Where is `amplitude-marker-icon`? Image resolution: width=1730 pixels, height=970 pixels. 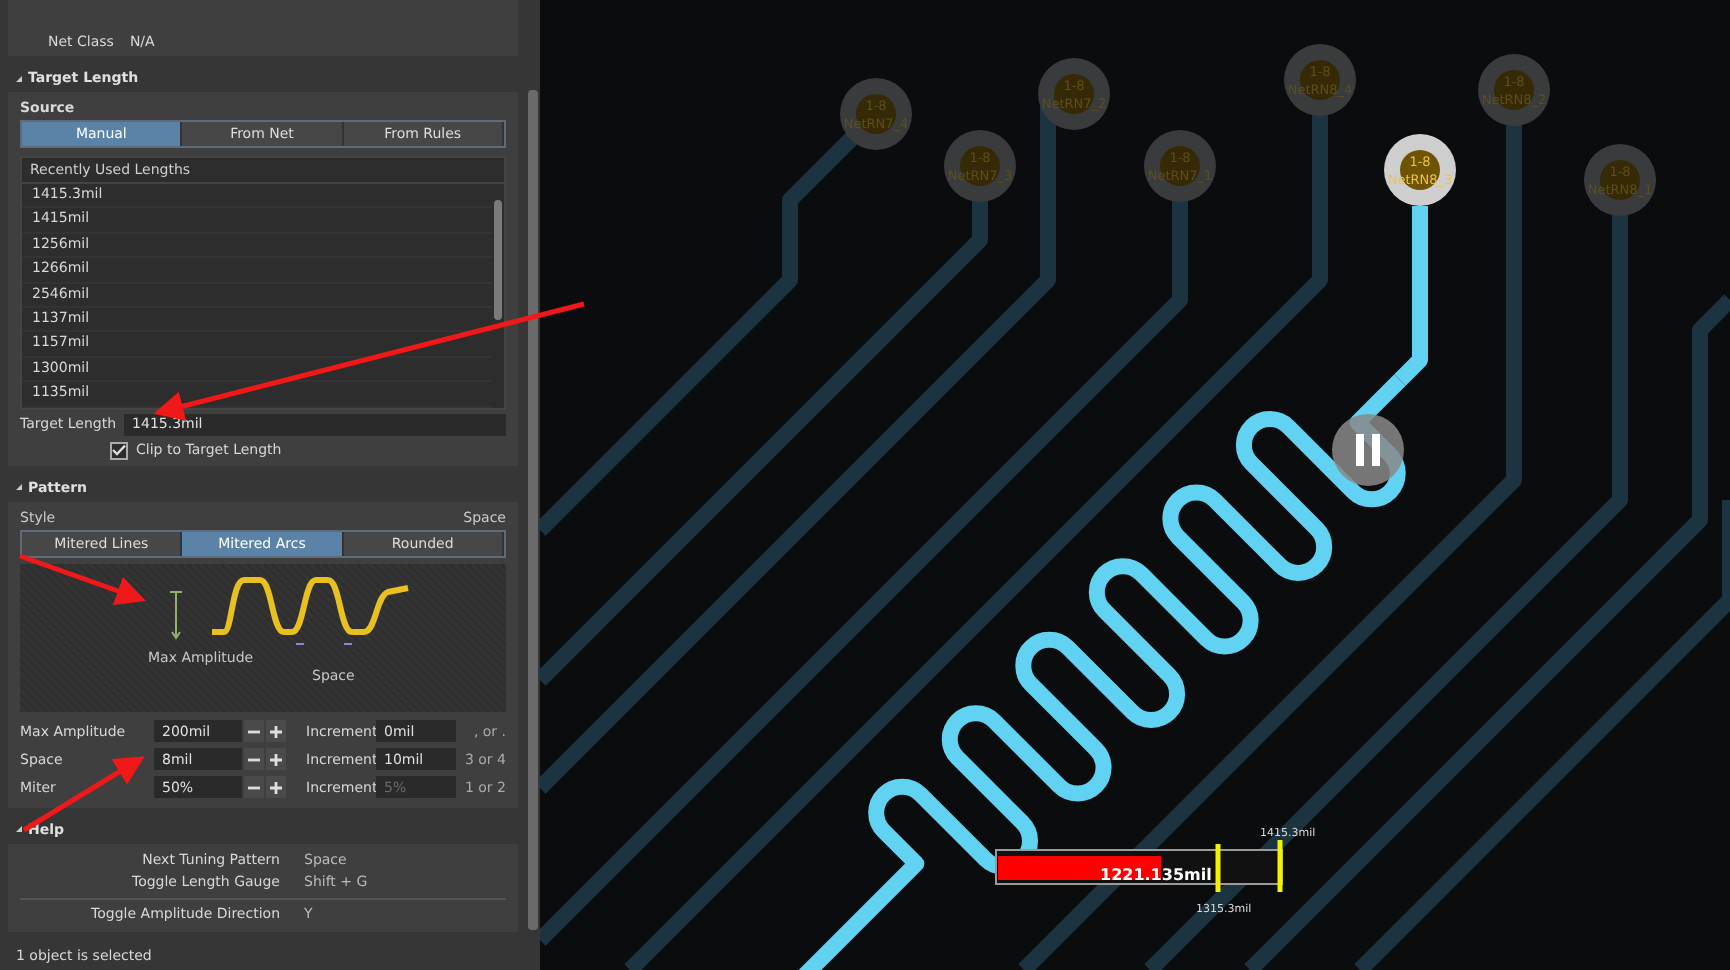
amplitude-marker-icon is located at coordinates (175, 614).